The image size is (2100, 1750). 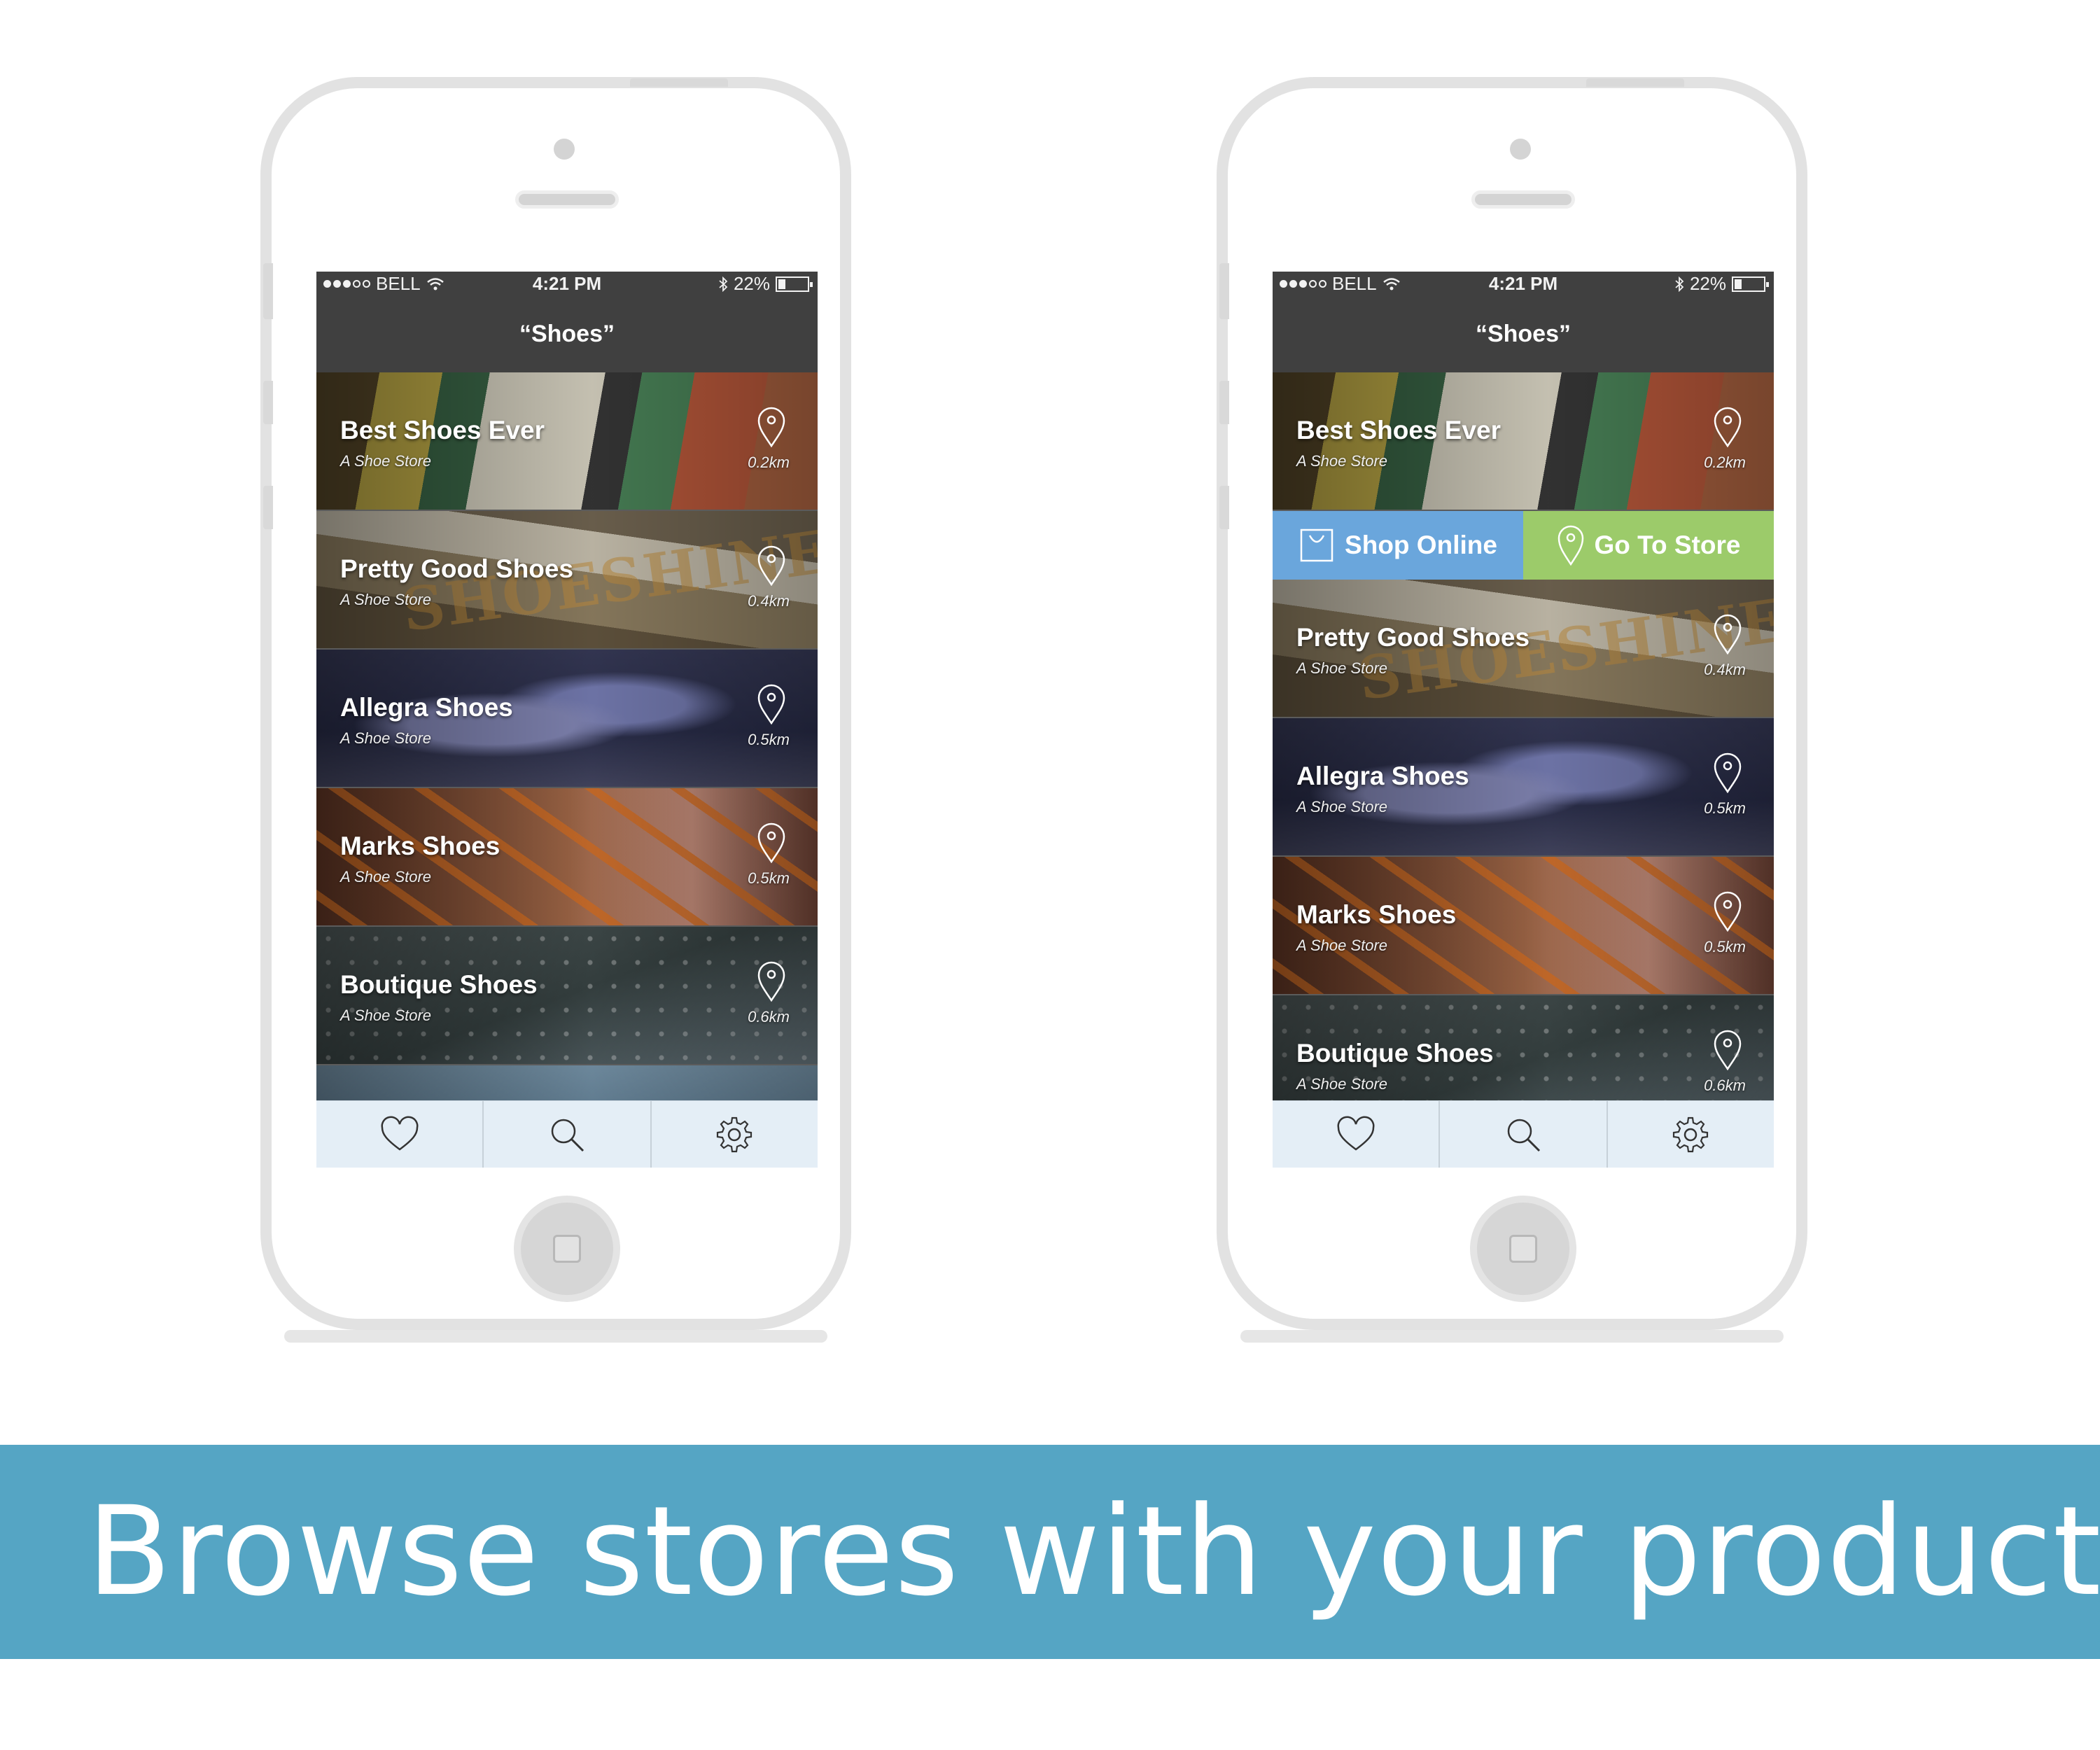 I want to click on store-name: Boutique Shoes, so click(x=439, y=984).